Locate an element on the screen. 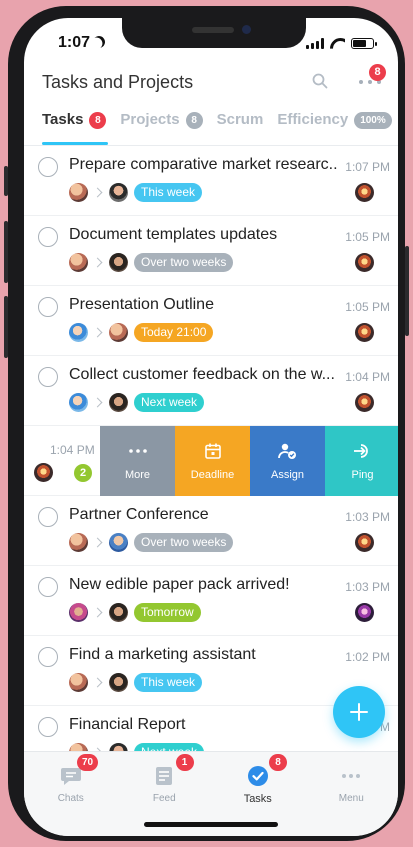  tab-bar: Tasks 8 Projects 8 Scrum Efficiency 100% is located at coordinates (217, 128).